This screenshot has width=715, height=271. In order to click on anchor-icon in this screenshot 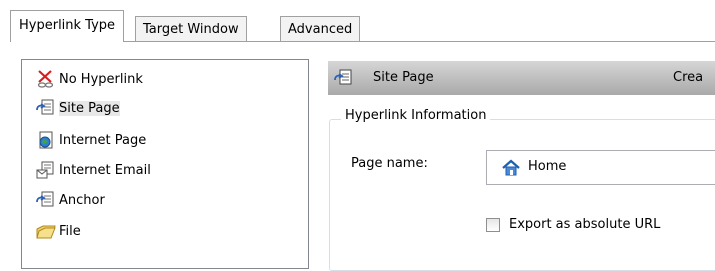, I will do `click(46, 200)`.